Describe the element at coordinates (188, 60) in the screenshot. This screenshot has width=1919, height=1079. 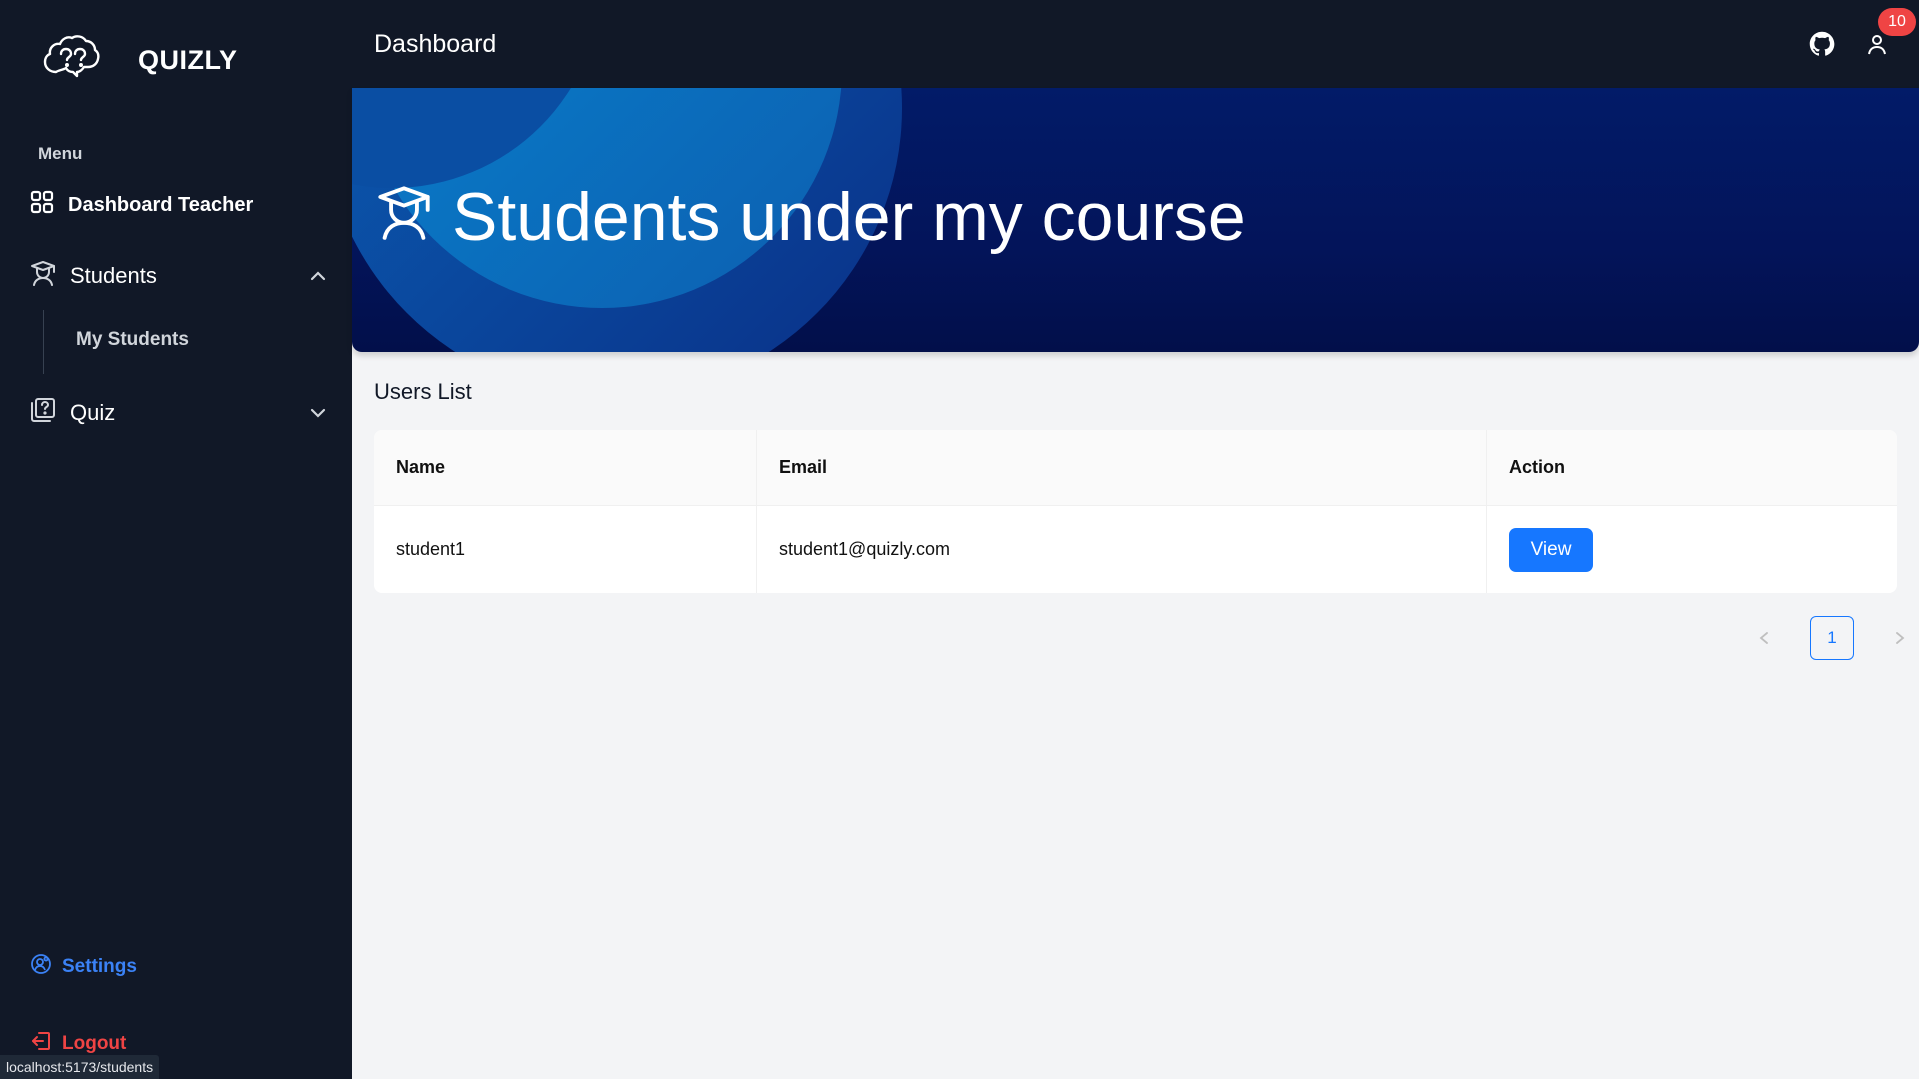
I see `brand-name: QUIZLY` at that location.